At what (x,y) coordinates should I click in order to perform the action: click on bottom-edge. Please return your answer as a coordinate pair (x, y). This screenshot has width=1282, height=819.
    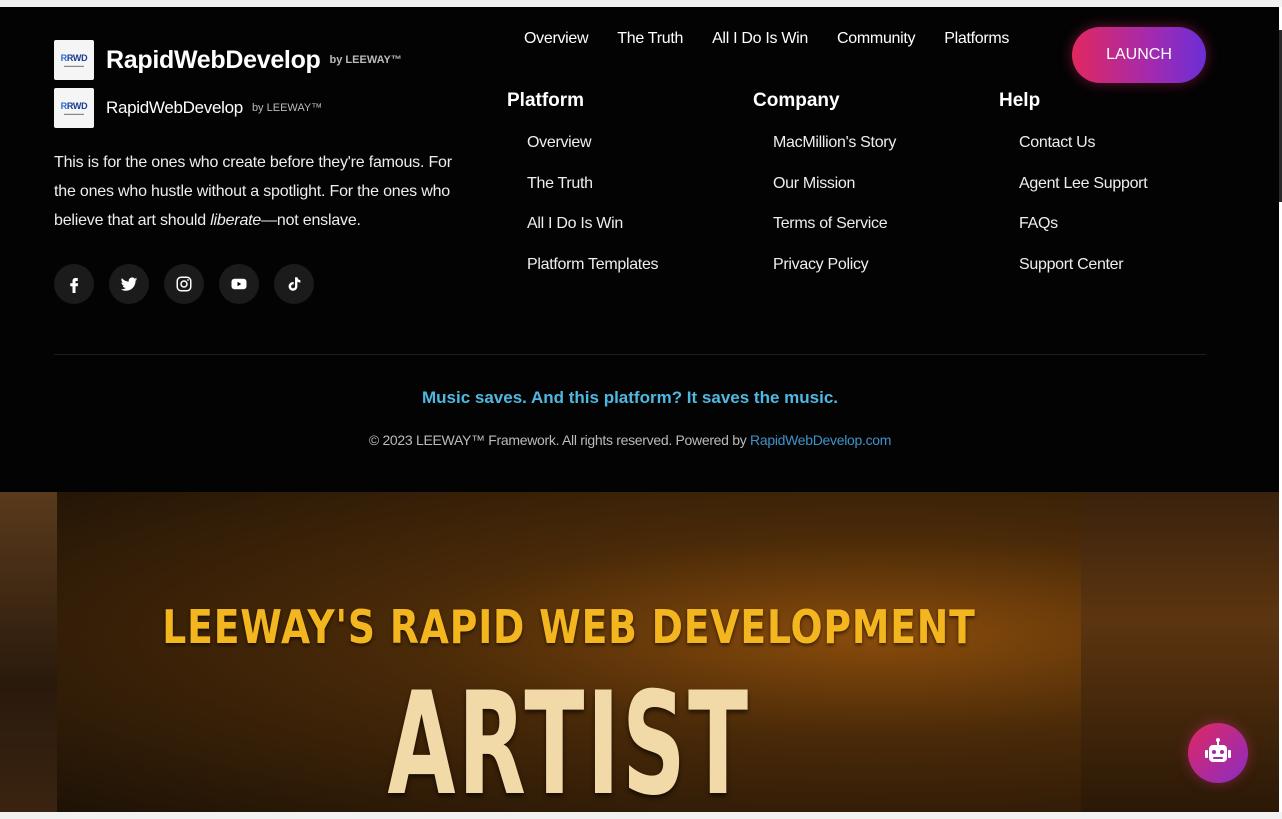
    Looking at the image, I should click on (641, 815).